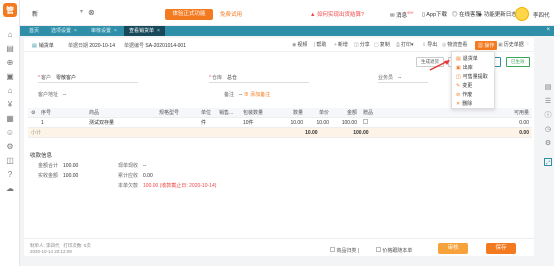  What do you see at coordinates (81, 11) in the screenshot?
I see `chevron-down-icon: ▾` at bounding box center [81, 11].